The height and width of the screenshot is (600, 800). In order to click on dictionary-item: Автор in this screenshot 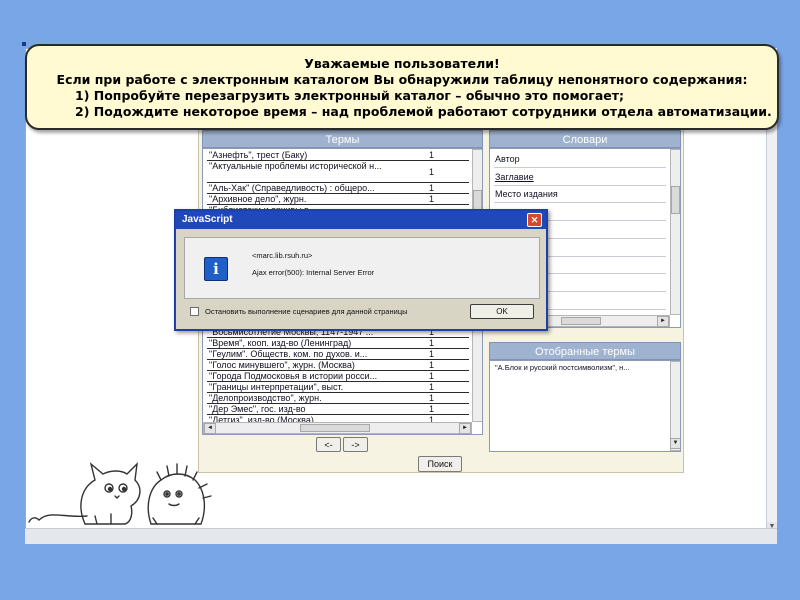, I will do `click(580, 159)`.